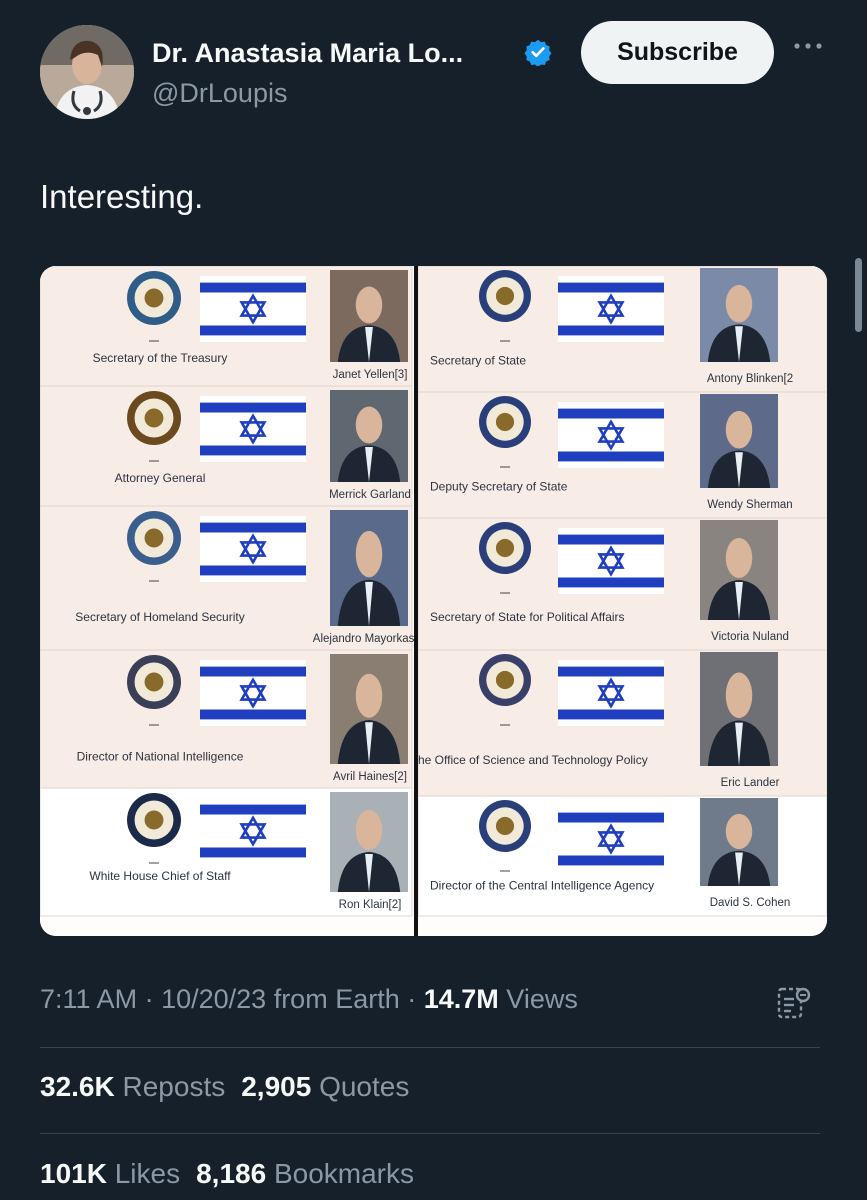  I want to click on subscribe-button: Subscribe, so click(677, 52).